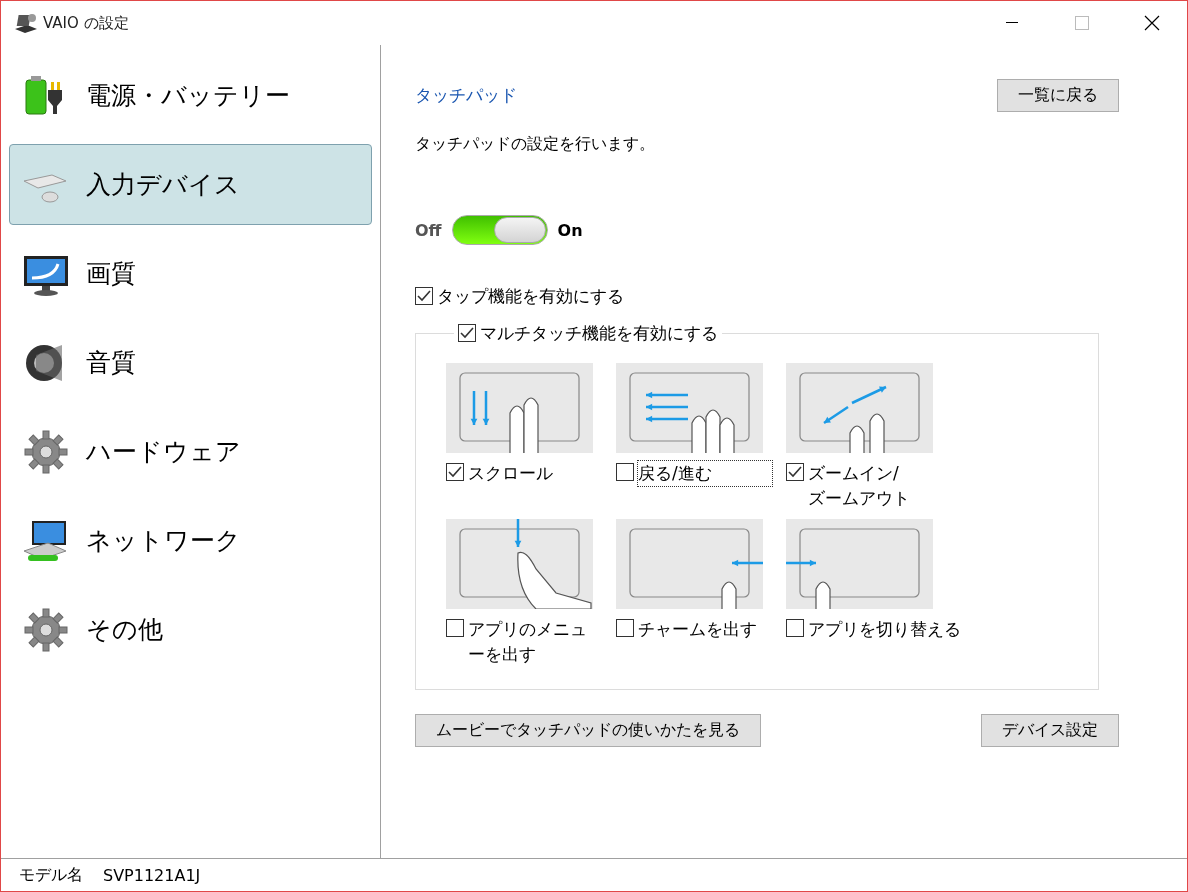 The height and width of the screenshot is (892, 1188). Describe the element at coordinates (190, 451) in the screenshot. I see `sidebar-item: ハードウェア` at that location.